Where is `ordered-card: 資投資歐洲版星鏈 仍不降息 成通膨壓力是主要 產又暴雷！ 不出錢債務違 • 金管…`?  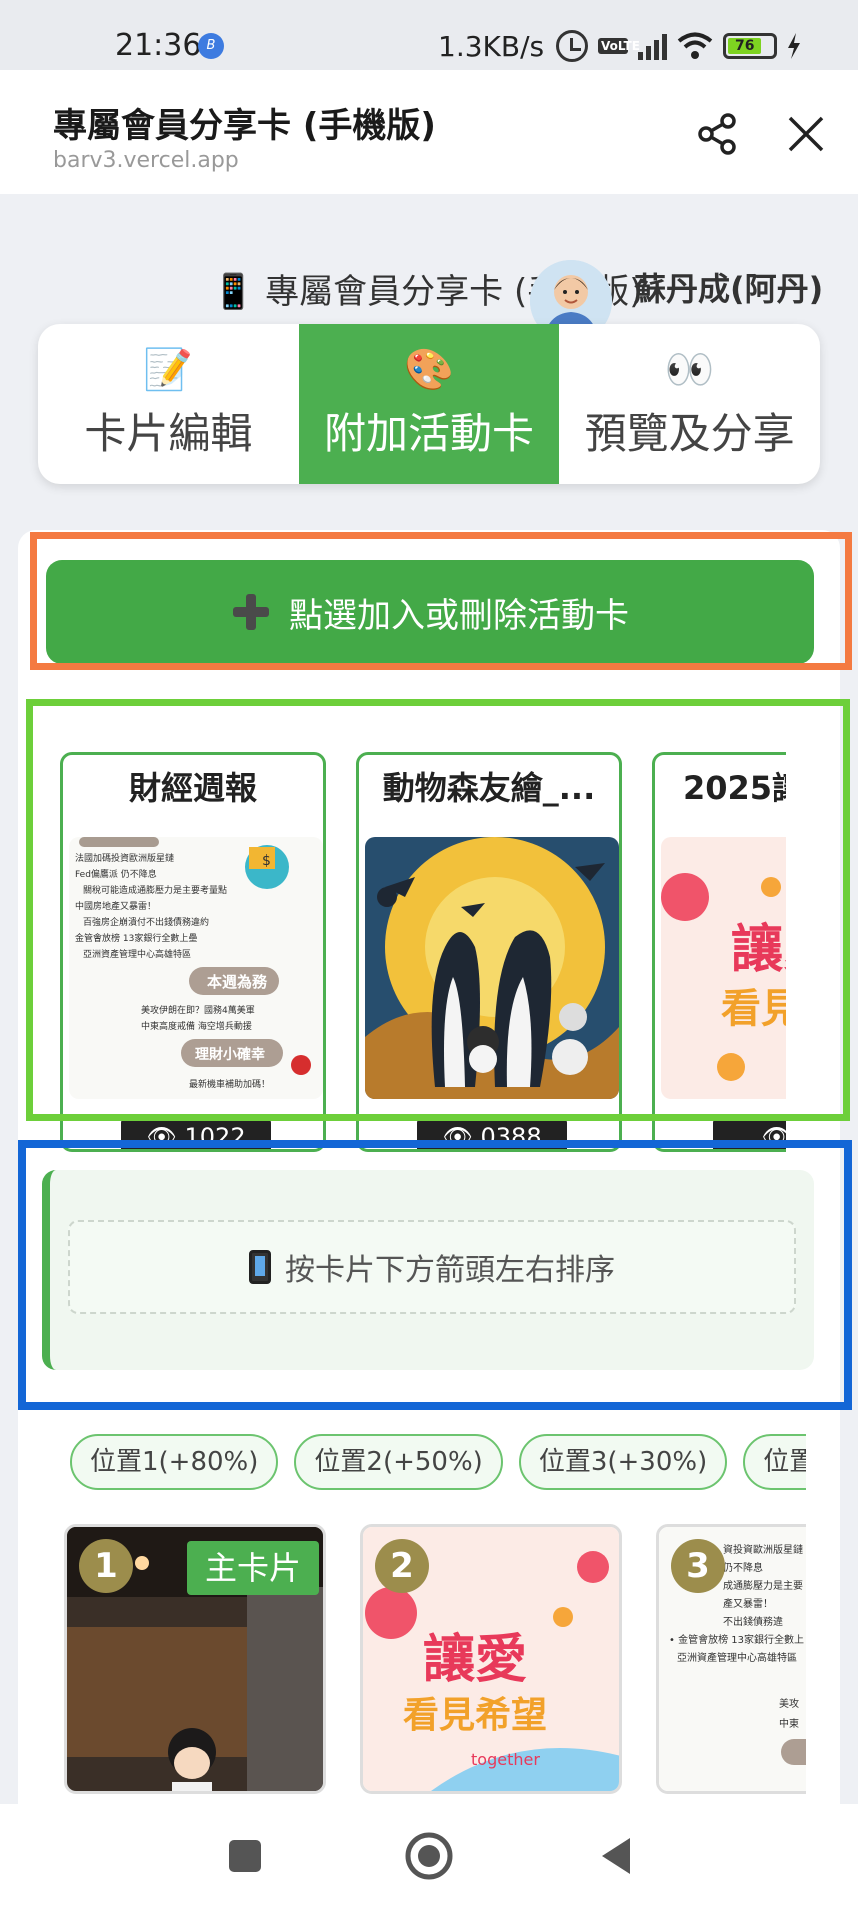
ordered-card: 資投資歐洲版星鏈 仍不降息 成通膨壓力是主要 產又暴雷！ 不出錢債務違 • 金管… is located at coordinates (731, 1659).